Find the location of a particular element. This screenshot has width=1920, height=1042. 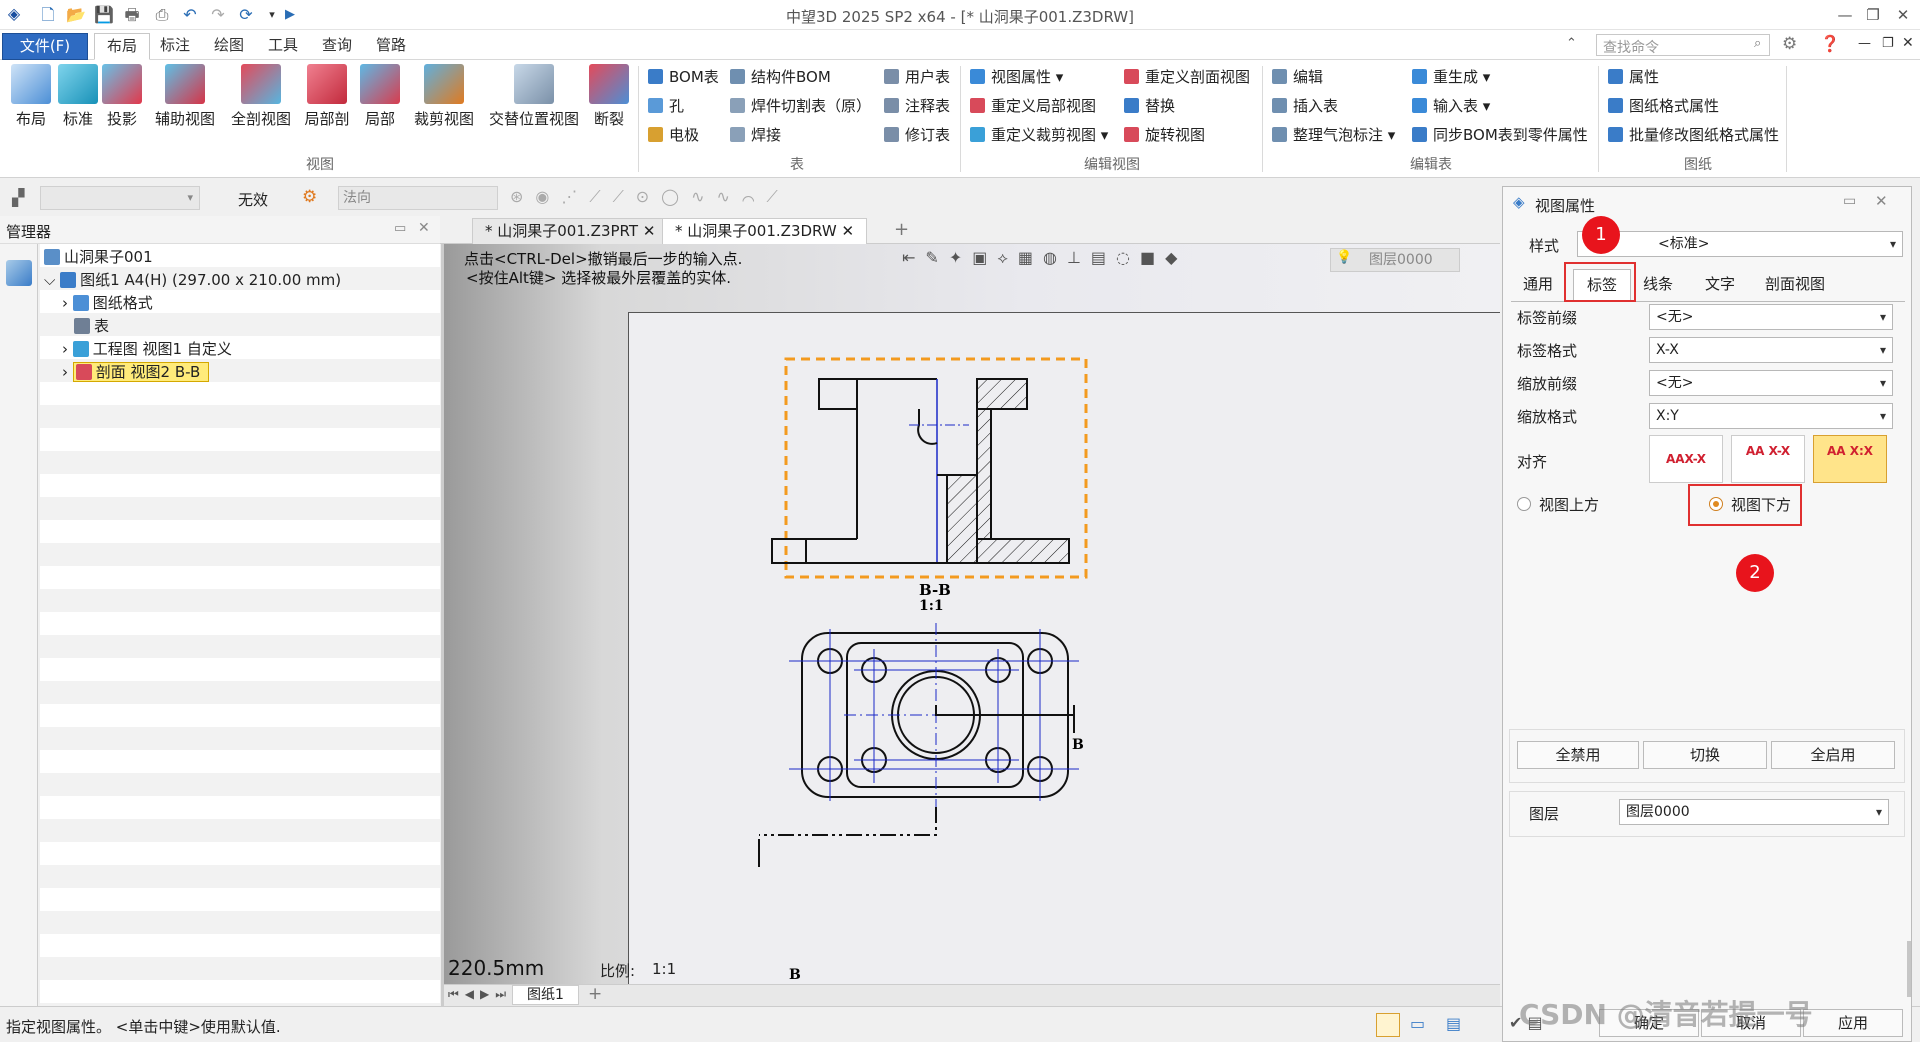

tree-item-section-view: › 剖面 视图2 B-B is located at coordinates (136, 372).